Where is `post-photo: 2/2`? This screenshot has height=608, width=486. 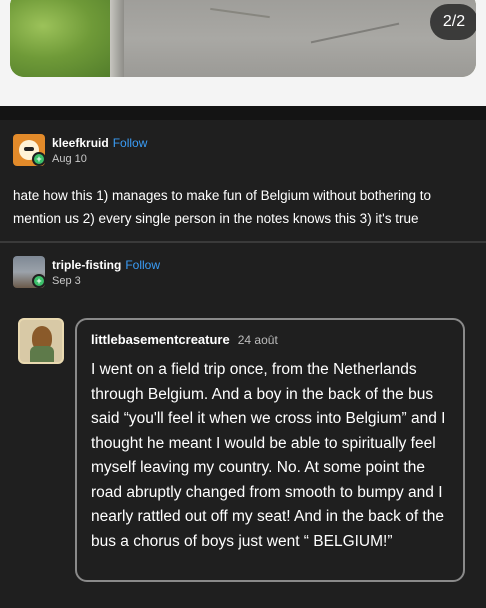
post-photo: 2/2 is located at coordinates (243, 38).